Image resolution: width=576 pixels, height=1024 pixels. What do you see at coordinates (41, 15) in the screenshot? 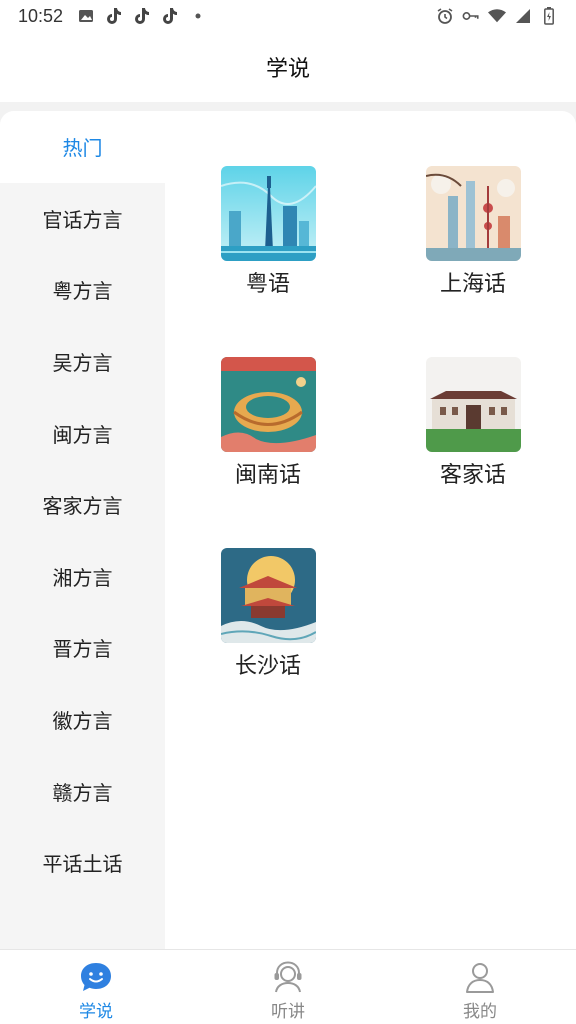
I see `status-time: 10:52` at bounding box center [41, 15].